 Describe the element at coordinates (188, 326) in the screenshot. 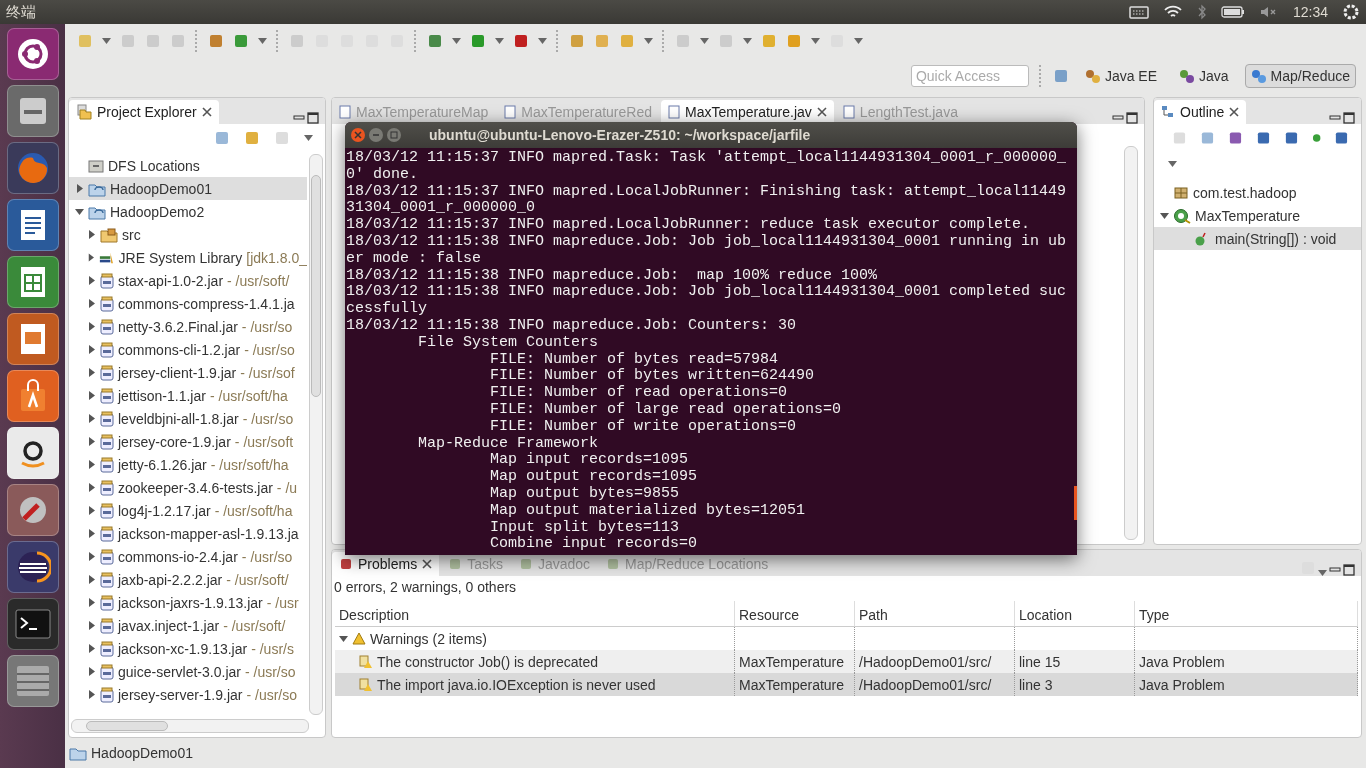

I see `tree-item: netty-3.6.2.Final.jar - /usr/so` at that location.